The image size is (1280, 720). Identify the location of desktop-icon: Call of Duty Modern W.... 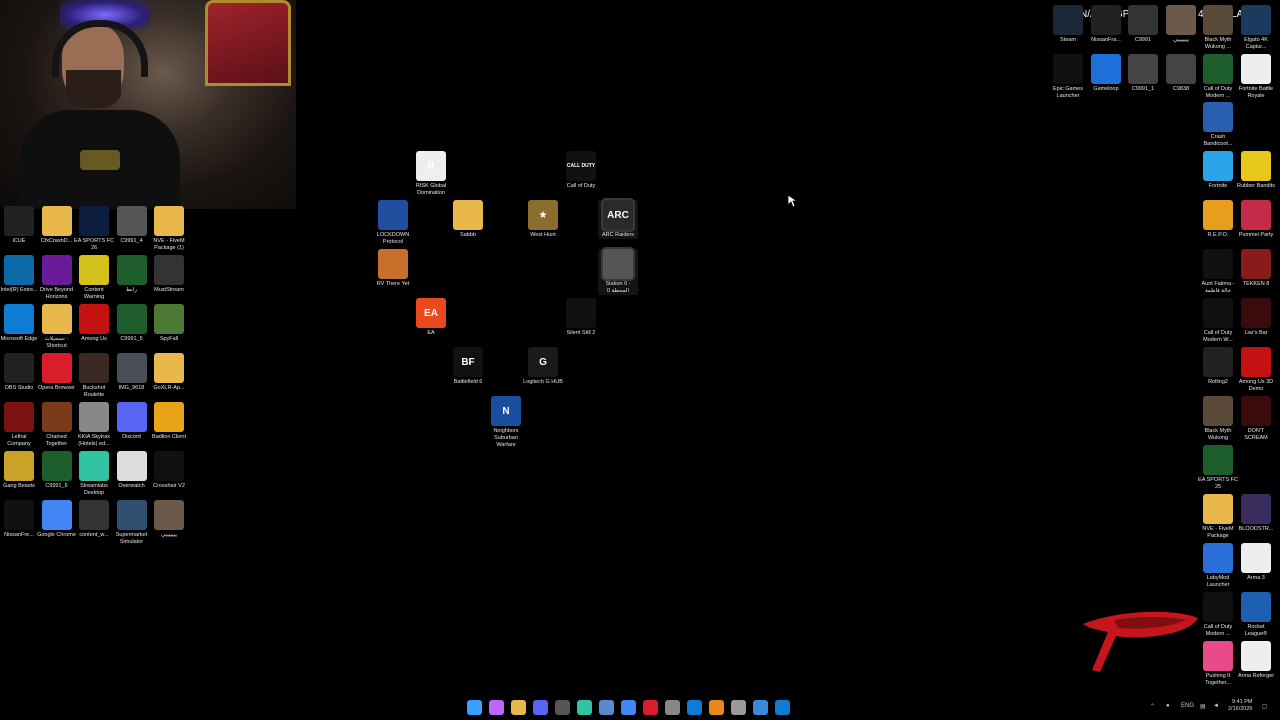
(1218, 321).